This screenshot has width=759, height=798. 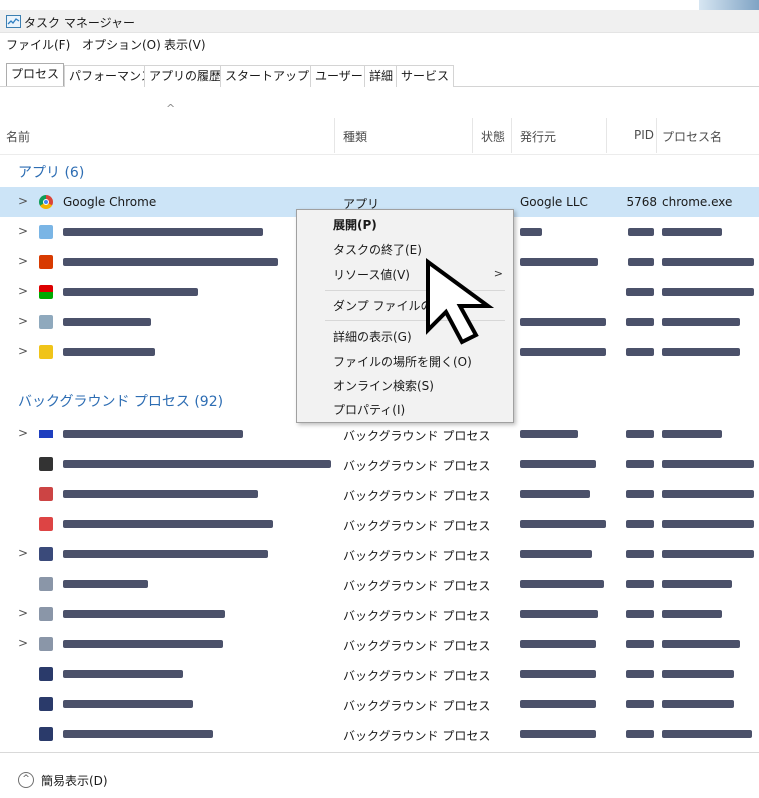 What do you see at coordinates (185, 76) in the screenshot?
I see `tab-app-history: アプリの履歴` at bounding box center [185, 76].